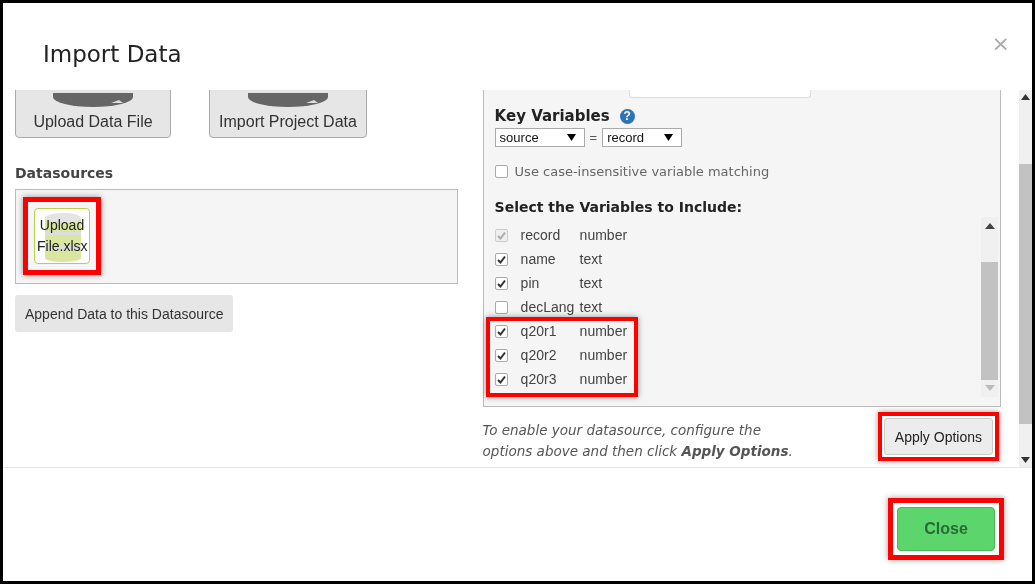 The image size is (1035, 584). What do you see at coordinates (938, 436) in the screenshot?
I see `apply-options-button: Apply Options` at bounding box center [938, 436].